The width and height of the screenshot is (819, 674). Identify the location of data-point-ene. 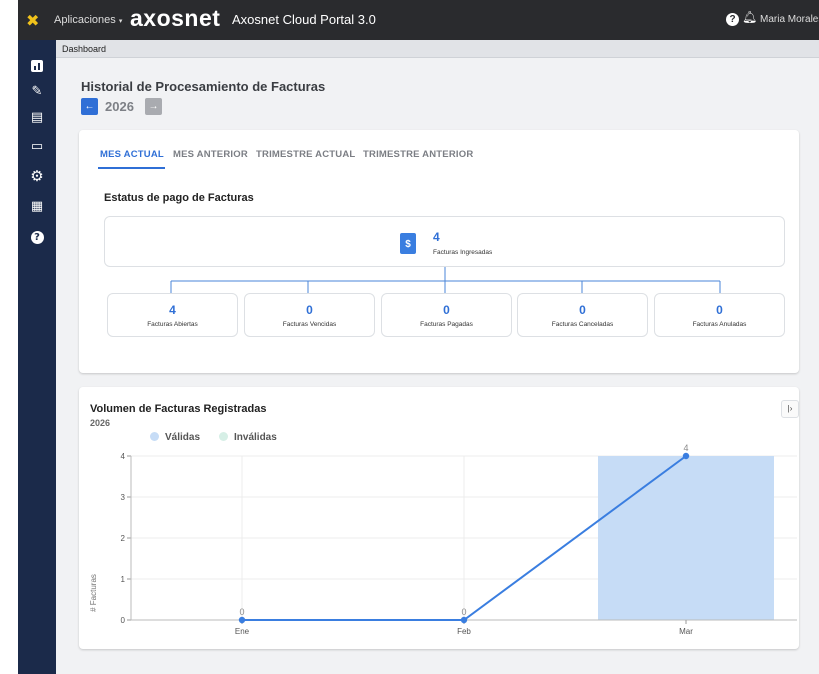
(242, 620).